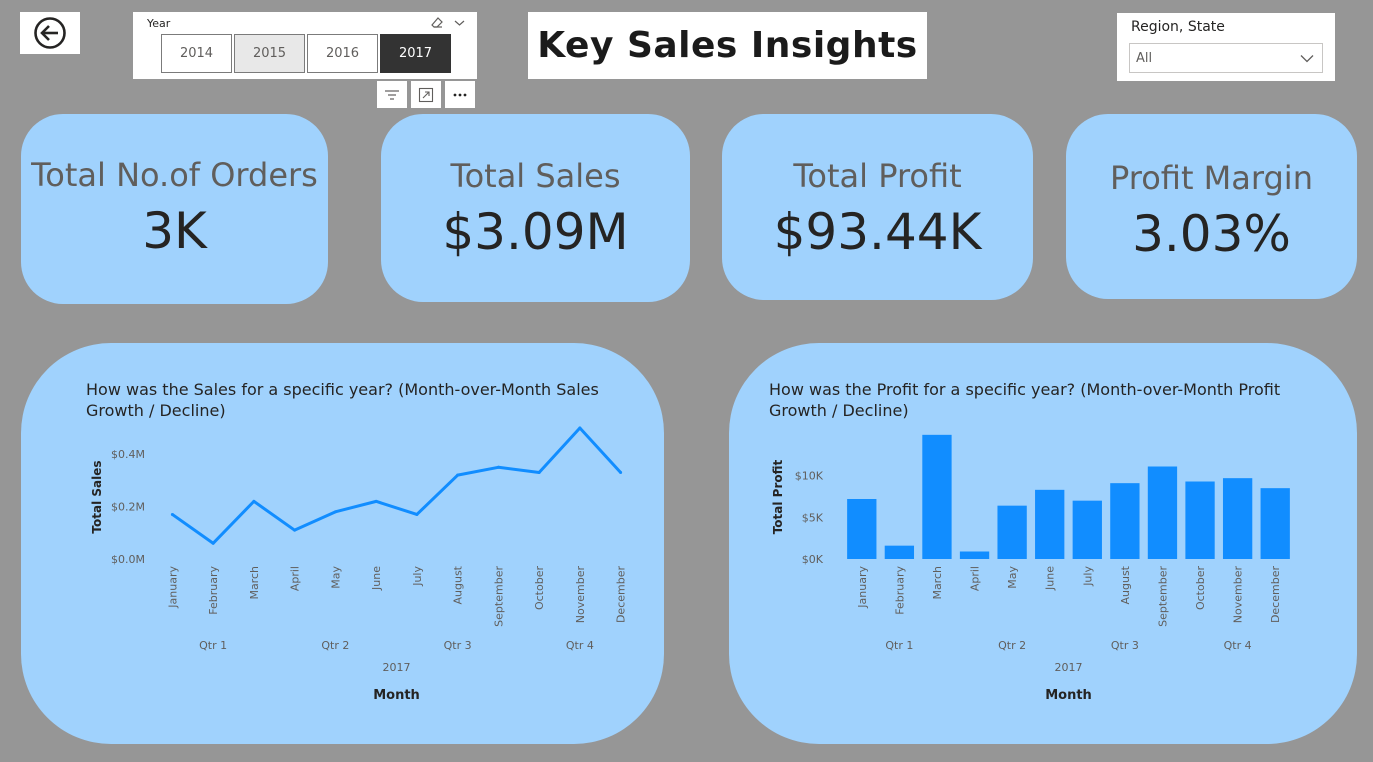 The height and width of the screenshot is (762, 1373). Describe the element at coordinates (128, 507) in the screenshot. I see `y-tick-label: $0.2M` at that location.